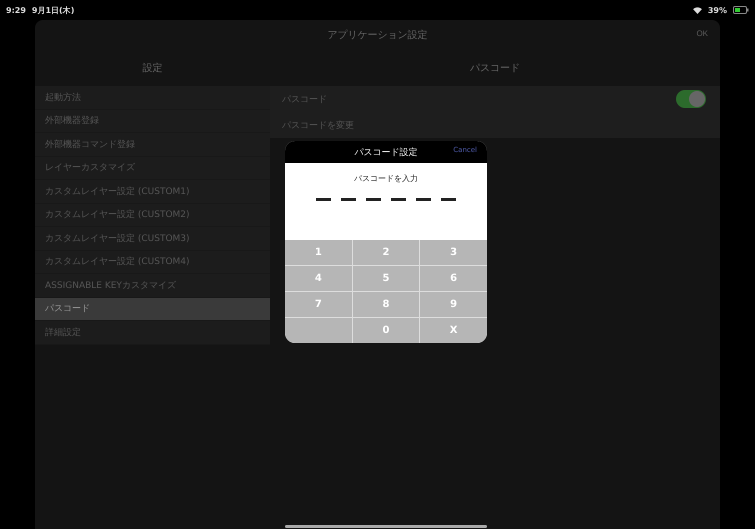 The image size is (755, 529). Describe the element at coordinates (717, 10) in the screenshot. I see `battery-percent: 39%` at that location.